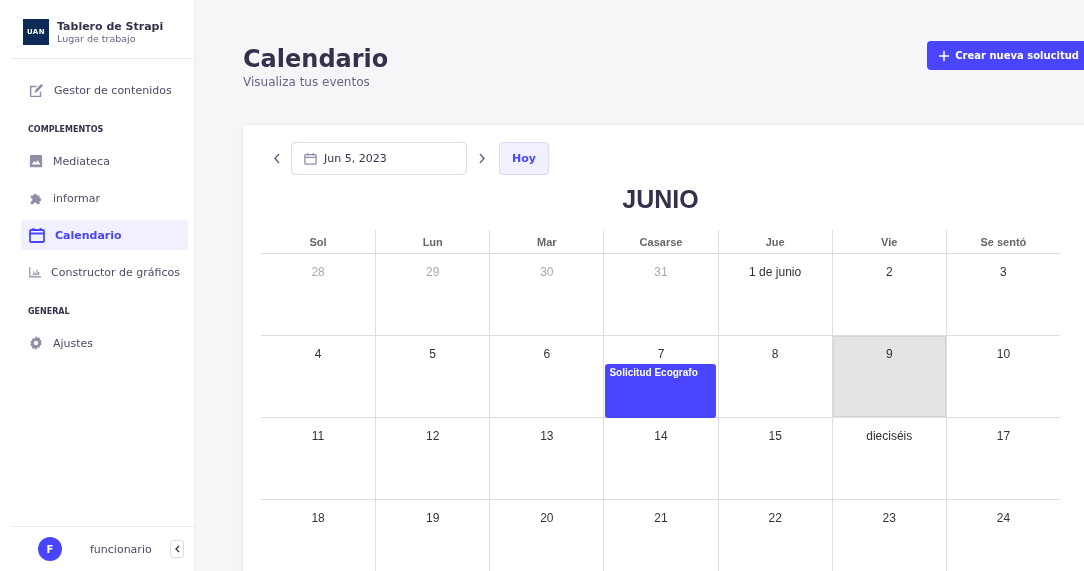 This screenshot has height=571, width=1084. Describe the element at coordinates (36, 161) in the screenshot. I see `image-icon` at that location.